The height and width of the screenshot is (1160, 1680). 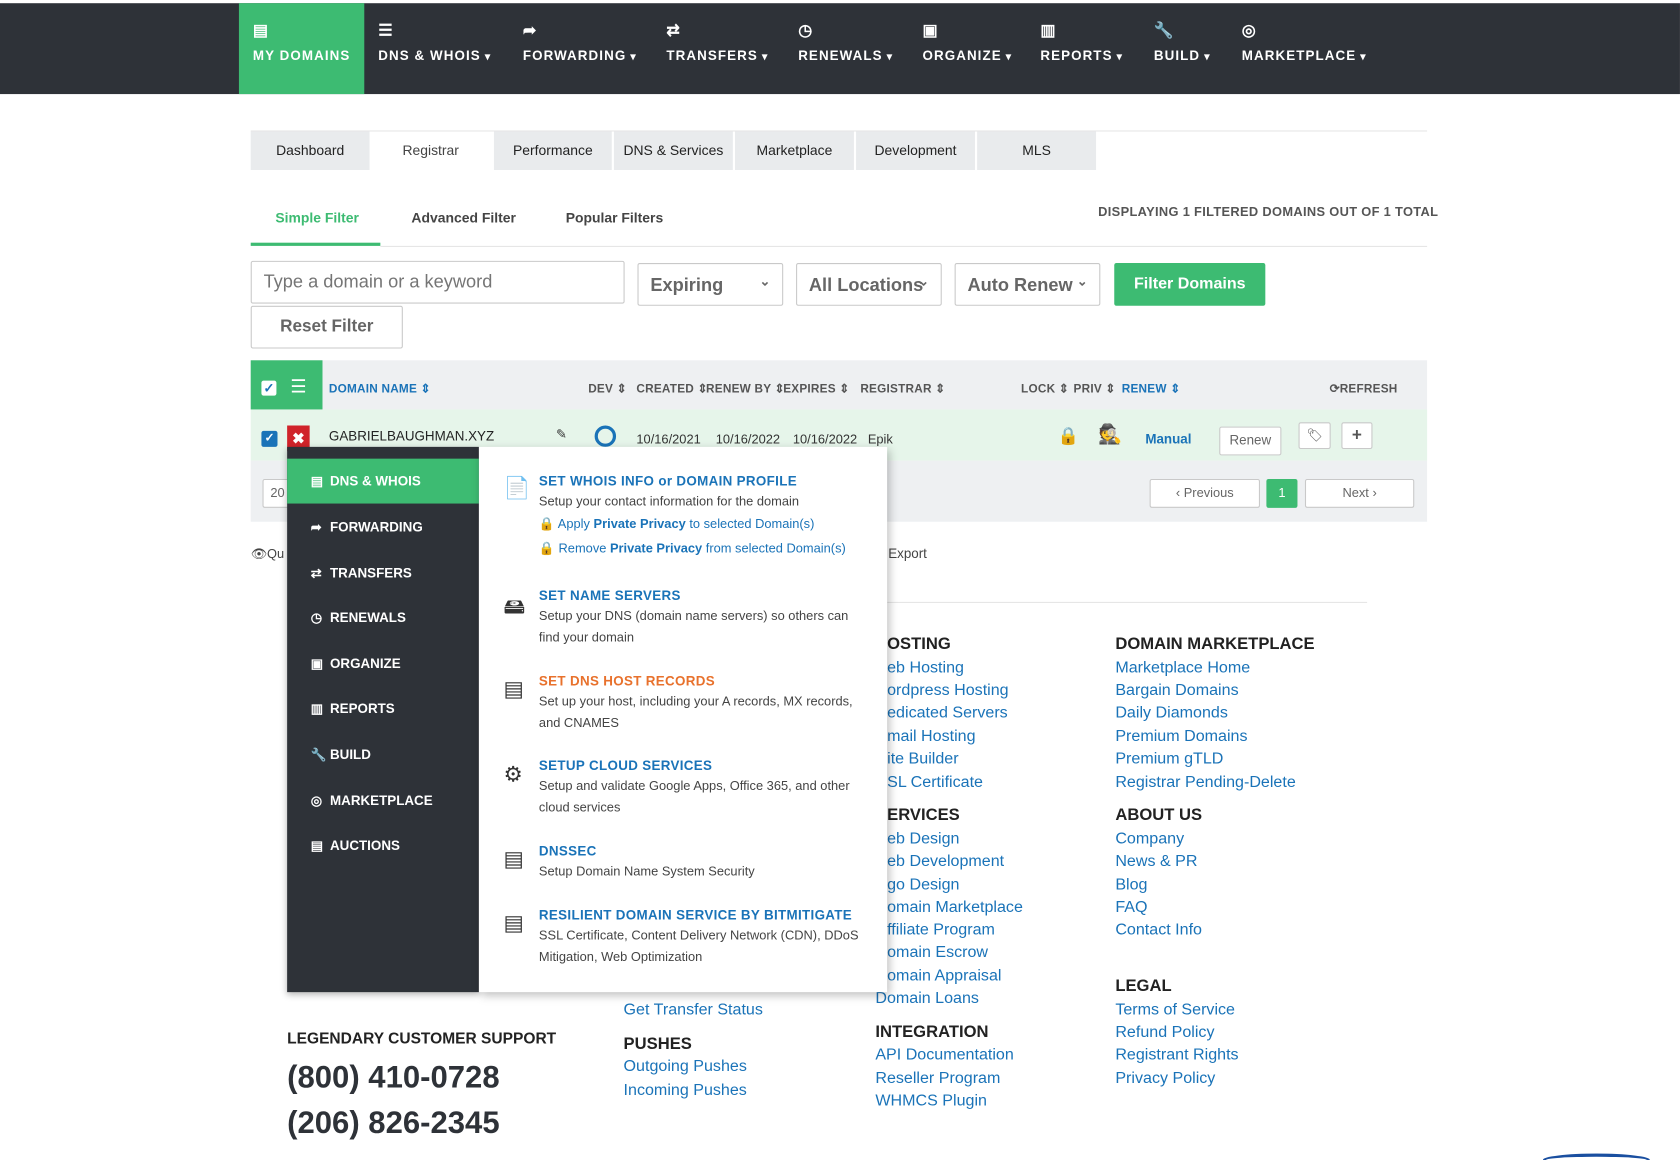 I want to click on th-created: CREATED ⇕, so click(x=671, y=389).